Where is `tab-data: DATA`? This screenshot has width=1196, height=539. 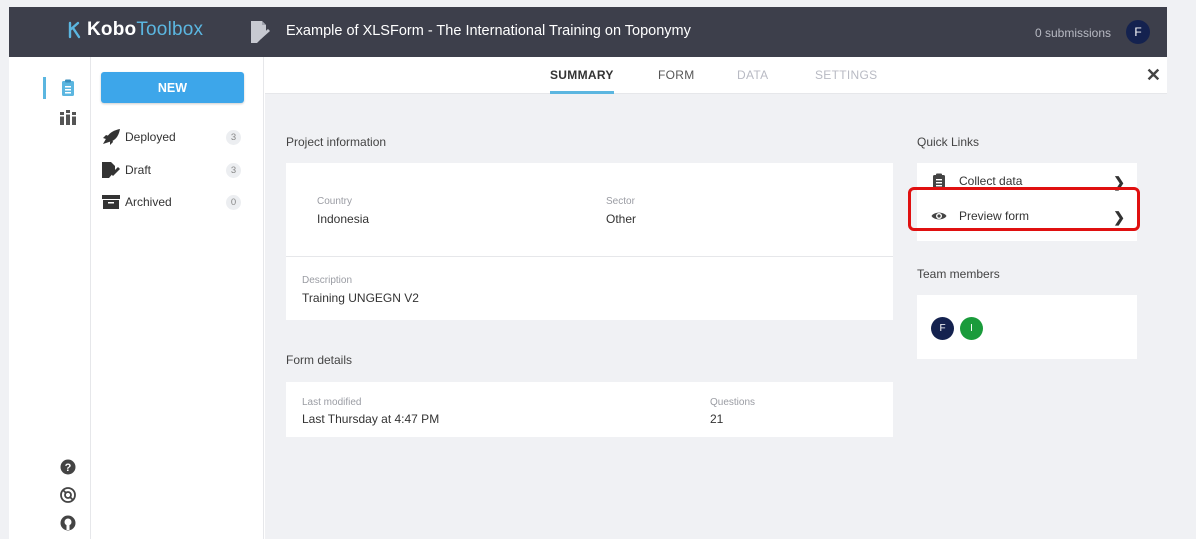
tab-data: DATA is located at coordinates (753, 75).